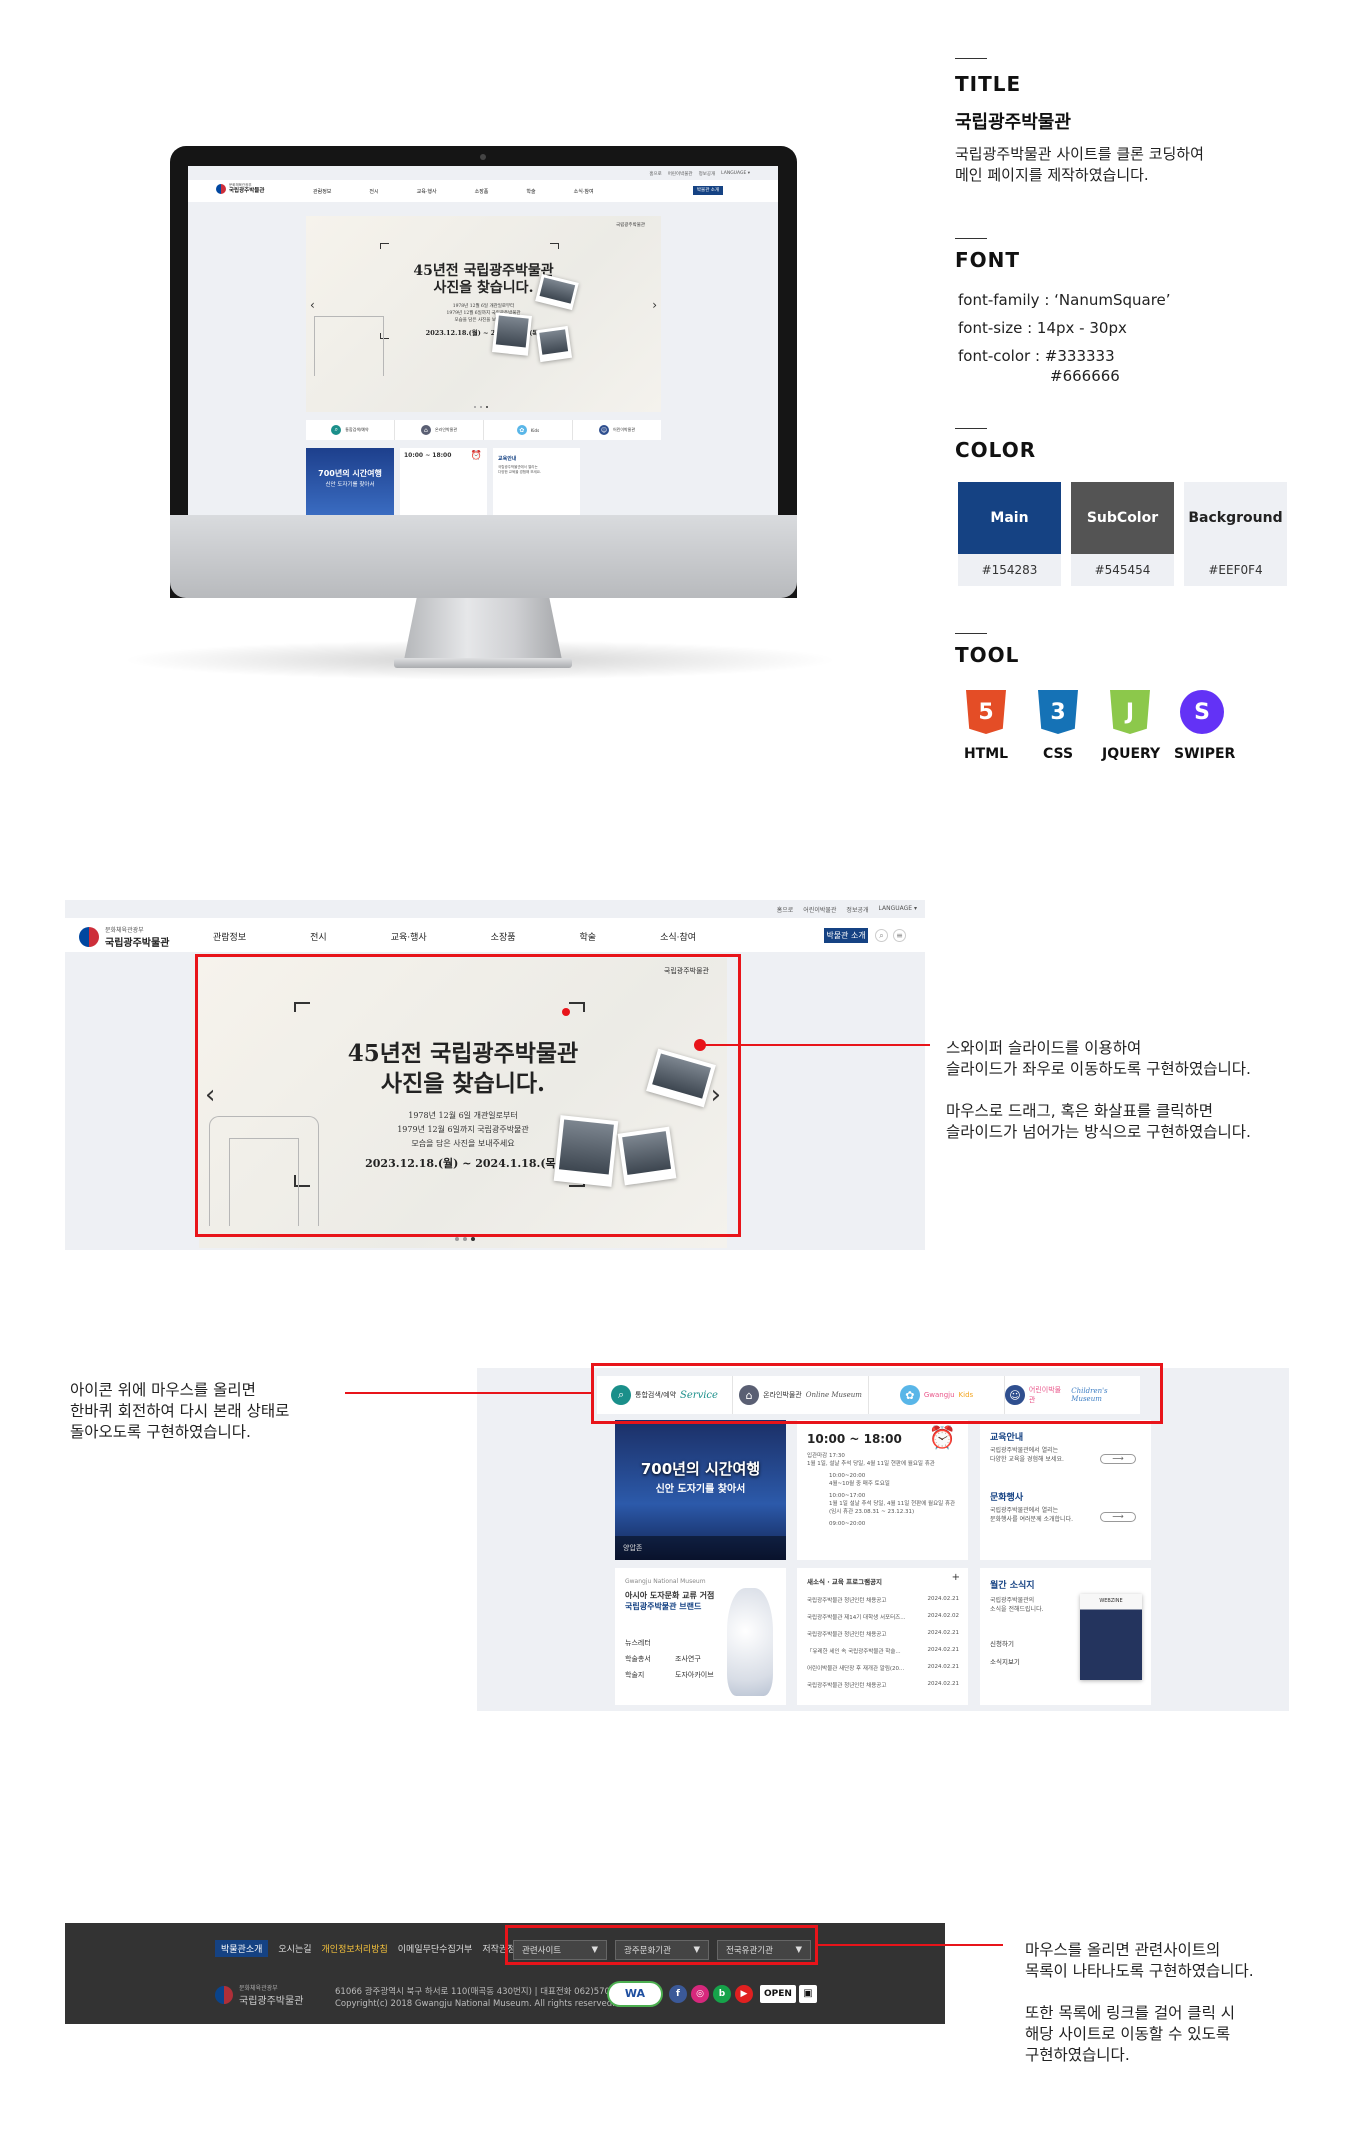 This screenshot has width=1367, height=2150. I want to click on footer-nav: 박물관소개 오시는길 개인정보처리방침 이메일무단수집거부 저작권정책, so click(369, 1948).